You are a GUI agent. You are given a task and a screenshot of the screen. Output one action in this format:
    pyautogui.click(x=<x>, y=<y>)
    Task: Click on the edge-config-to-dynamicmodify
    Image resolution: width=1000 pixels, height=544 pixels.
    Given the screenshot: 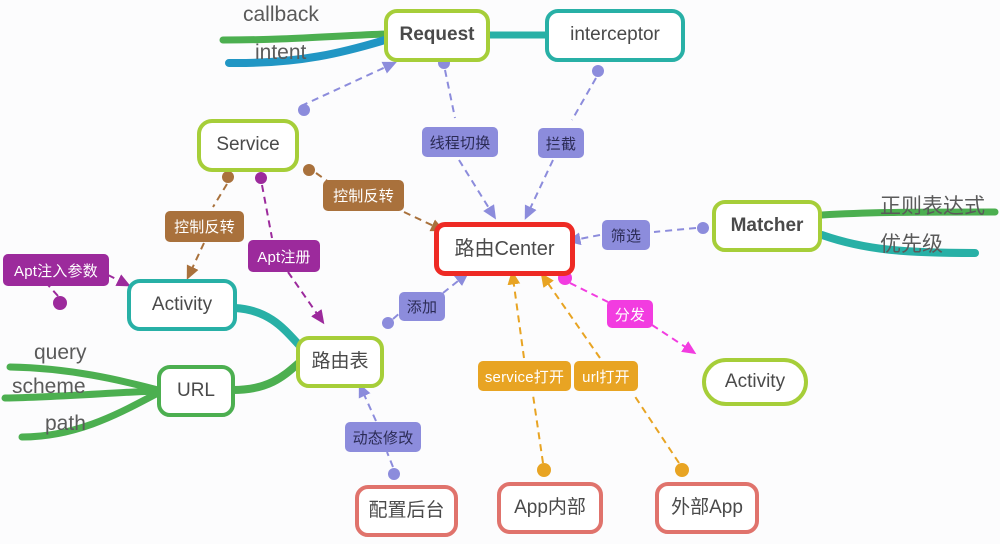 What is the action you would take?
    pyautogui.click(x=390, y=459)
    